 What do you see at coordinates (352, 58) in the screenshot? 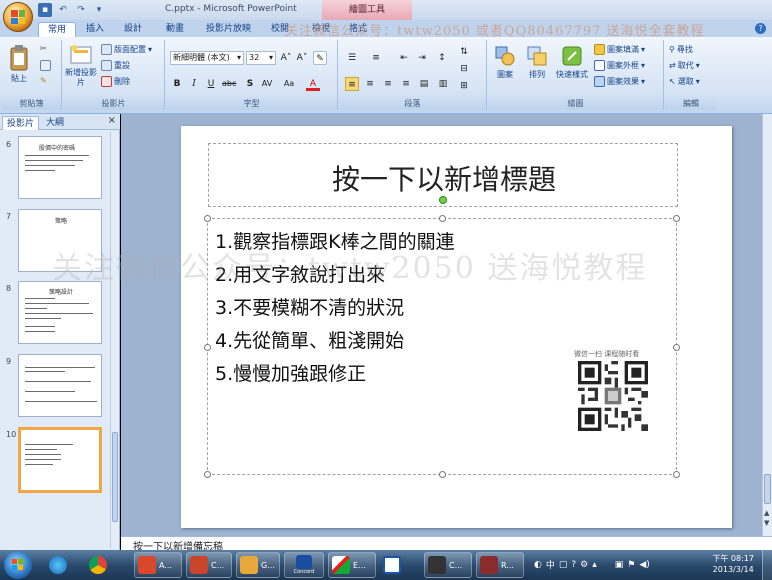
I see `bullets-icon: ☰` at bounding box center [352, 58].